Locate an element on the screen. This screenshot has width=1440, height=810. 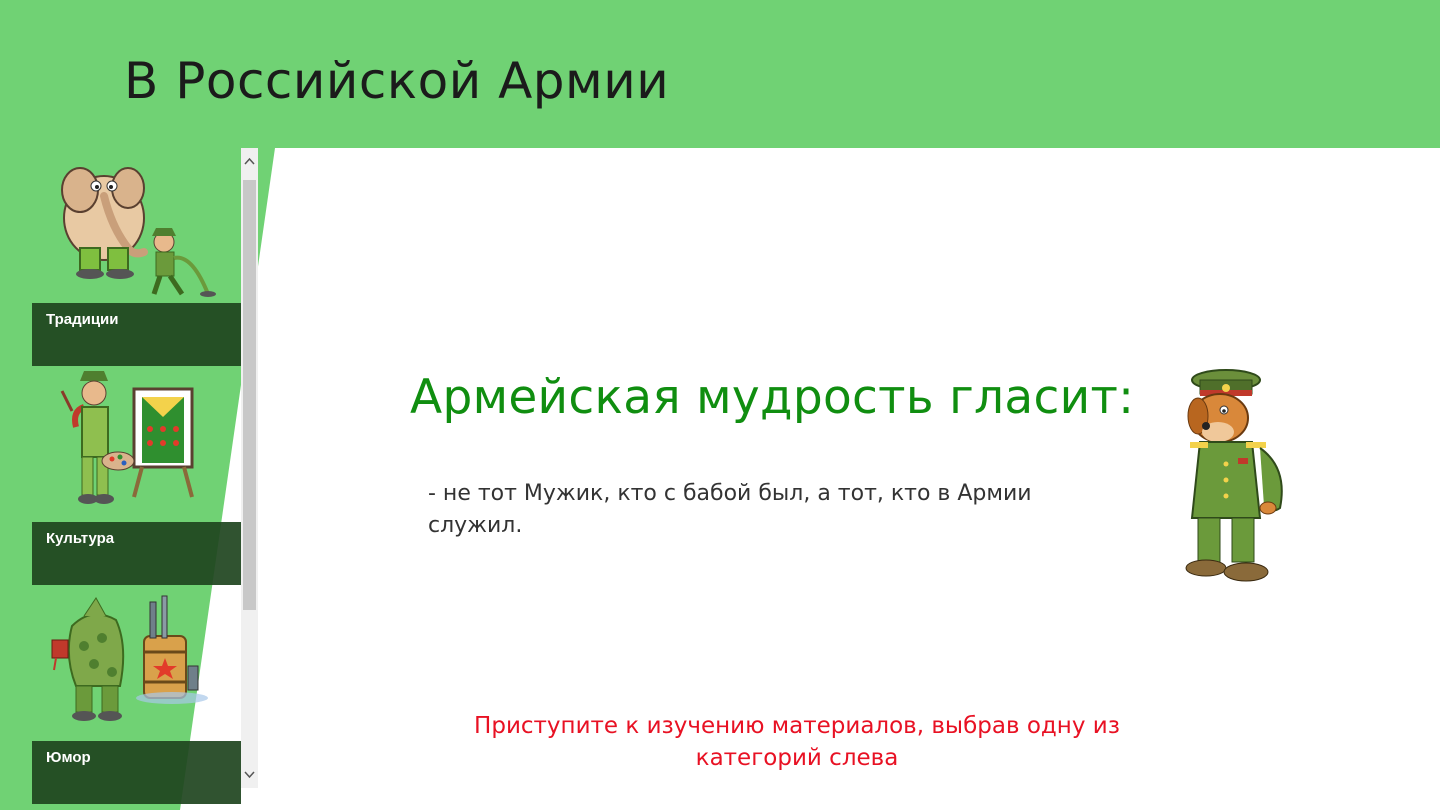
soldier-with-barrel-icon is located at coordinates (129, 658).